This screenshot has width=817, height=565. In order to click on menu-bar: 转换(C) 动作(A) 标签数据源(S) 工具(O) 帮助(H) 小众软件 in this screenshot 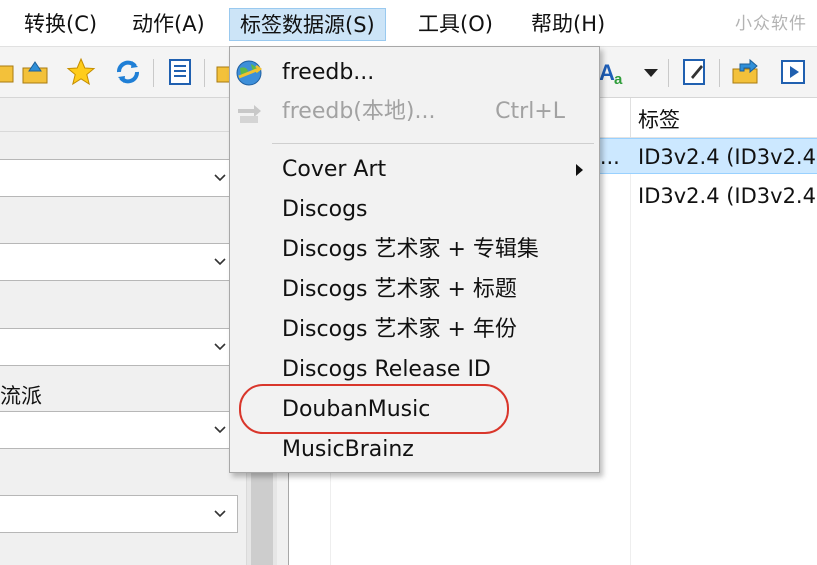, I will do `click(408, 23)`.